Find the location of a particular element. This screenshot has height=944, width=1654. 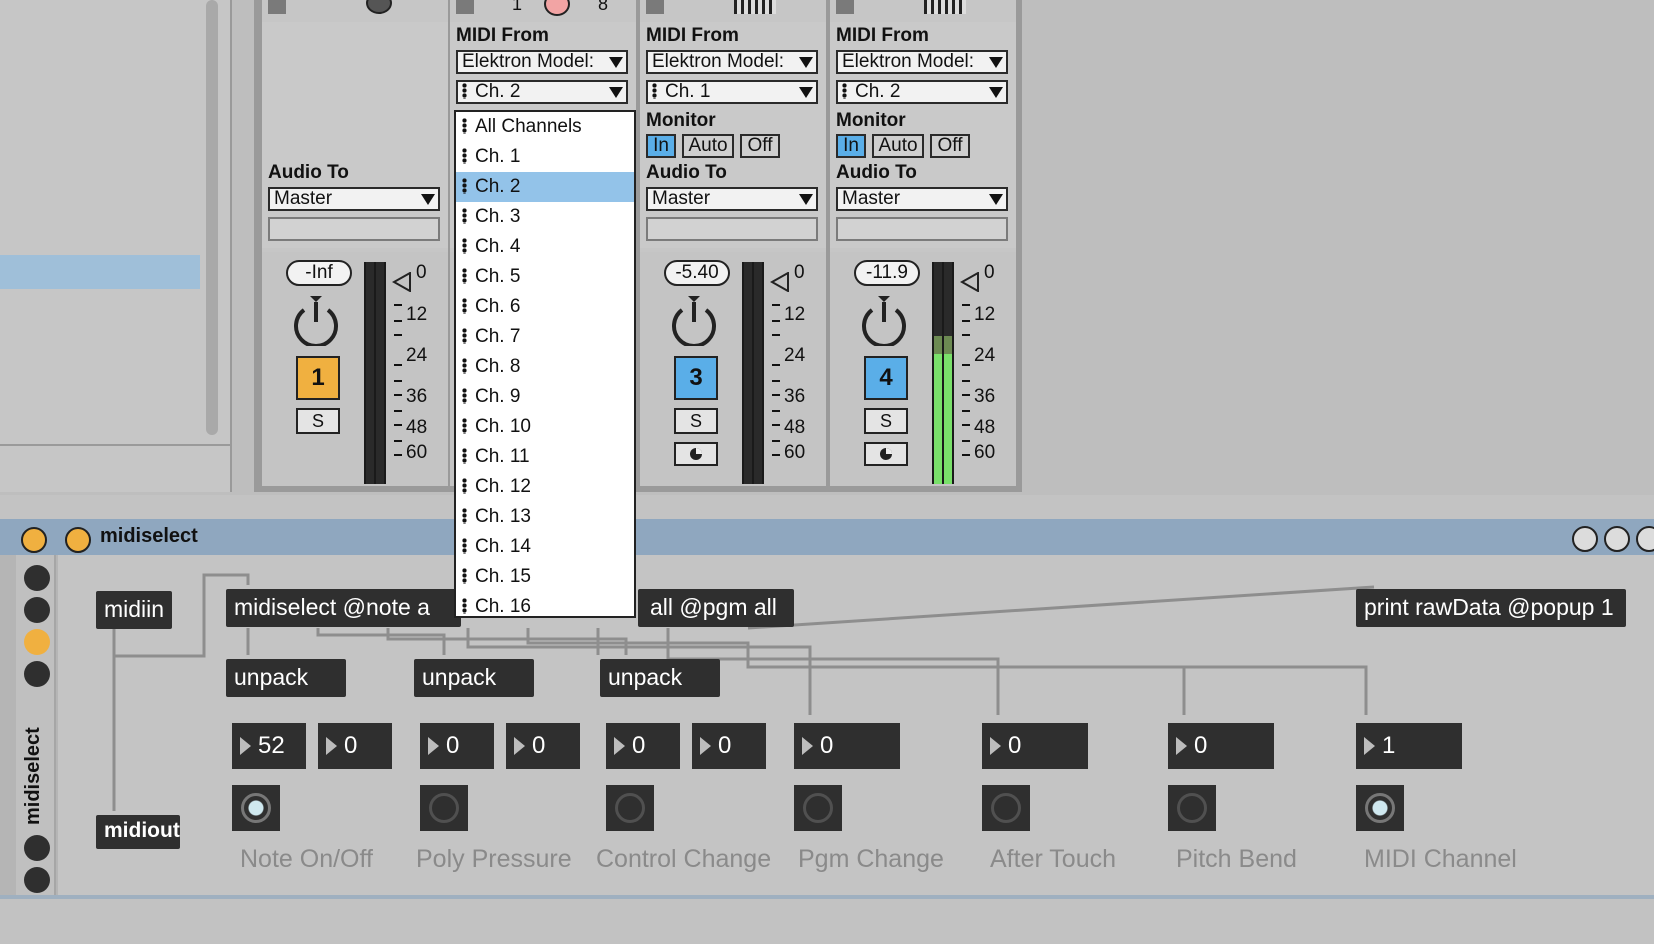

record-arm-icon is located at coordinates (557, 8).